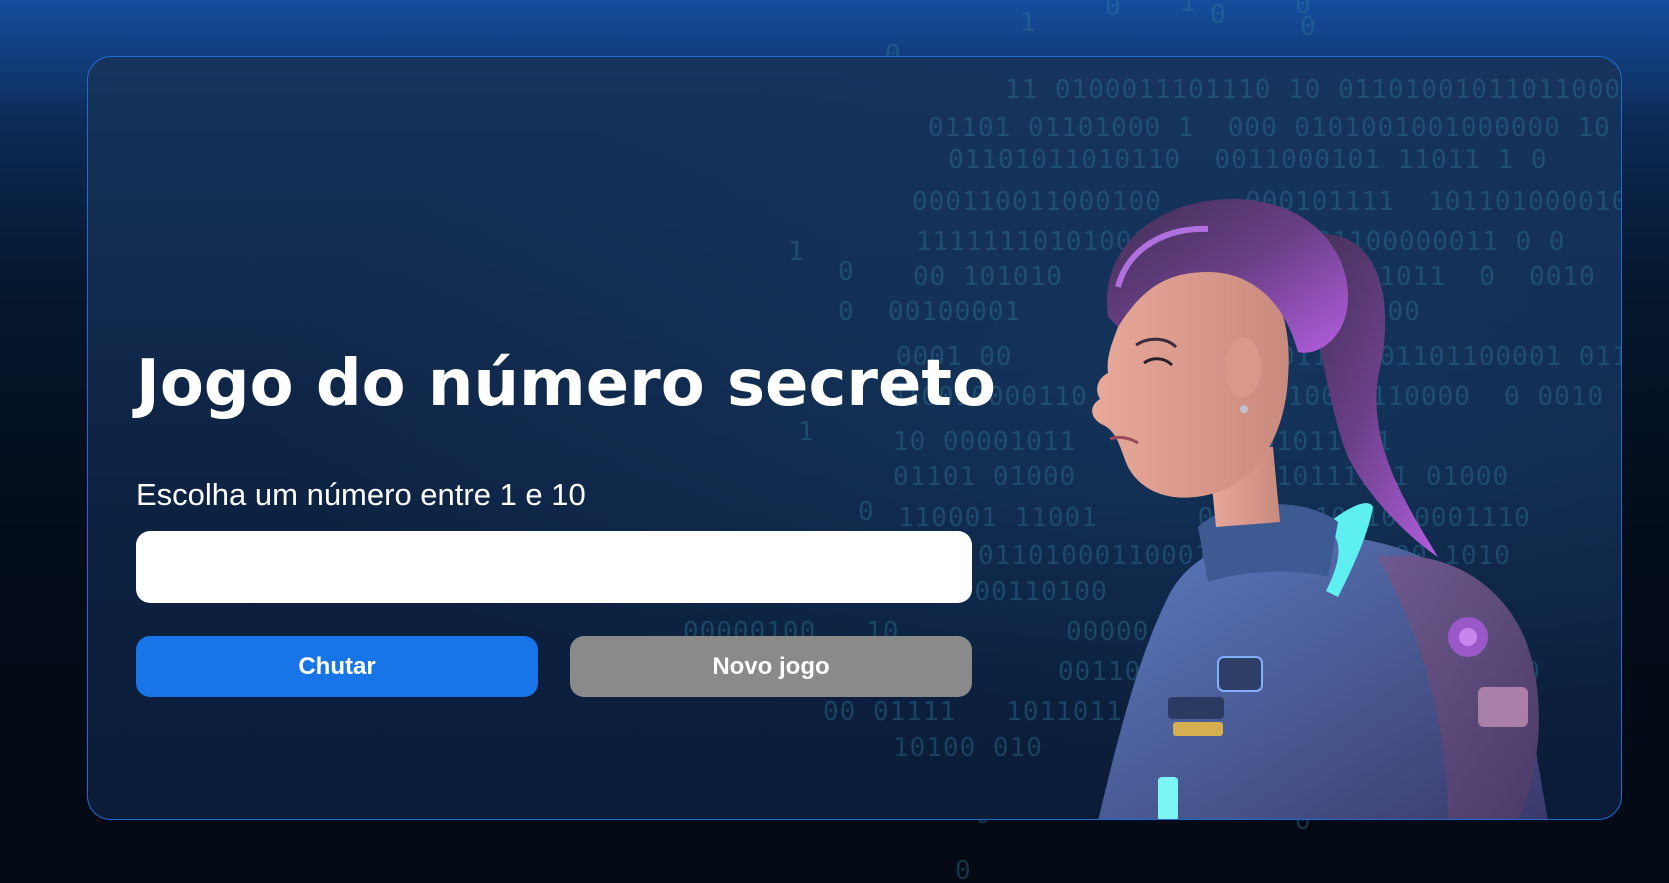  I want to click on new-game-button: Novo jogo, so click(771, 666).